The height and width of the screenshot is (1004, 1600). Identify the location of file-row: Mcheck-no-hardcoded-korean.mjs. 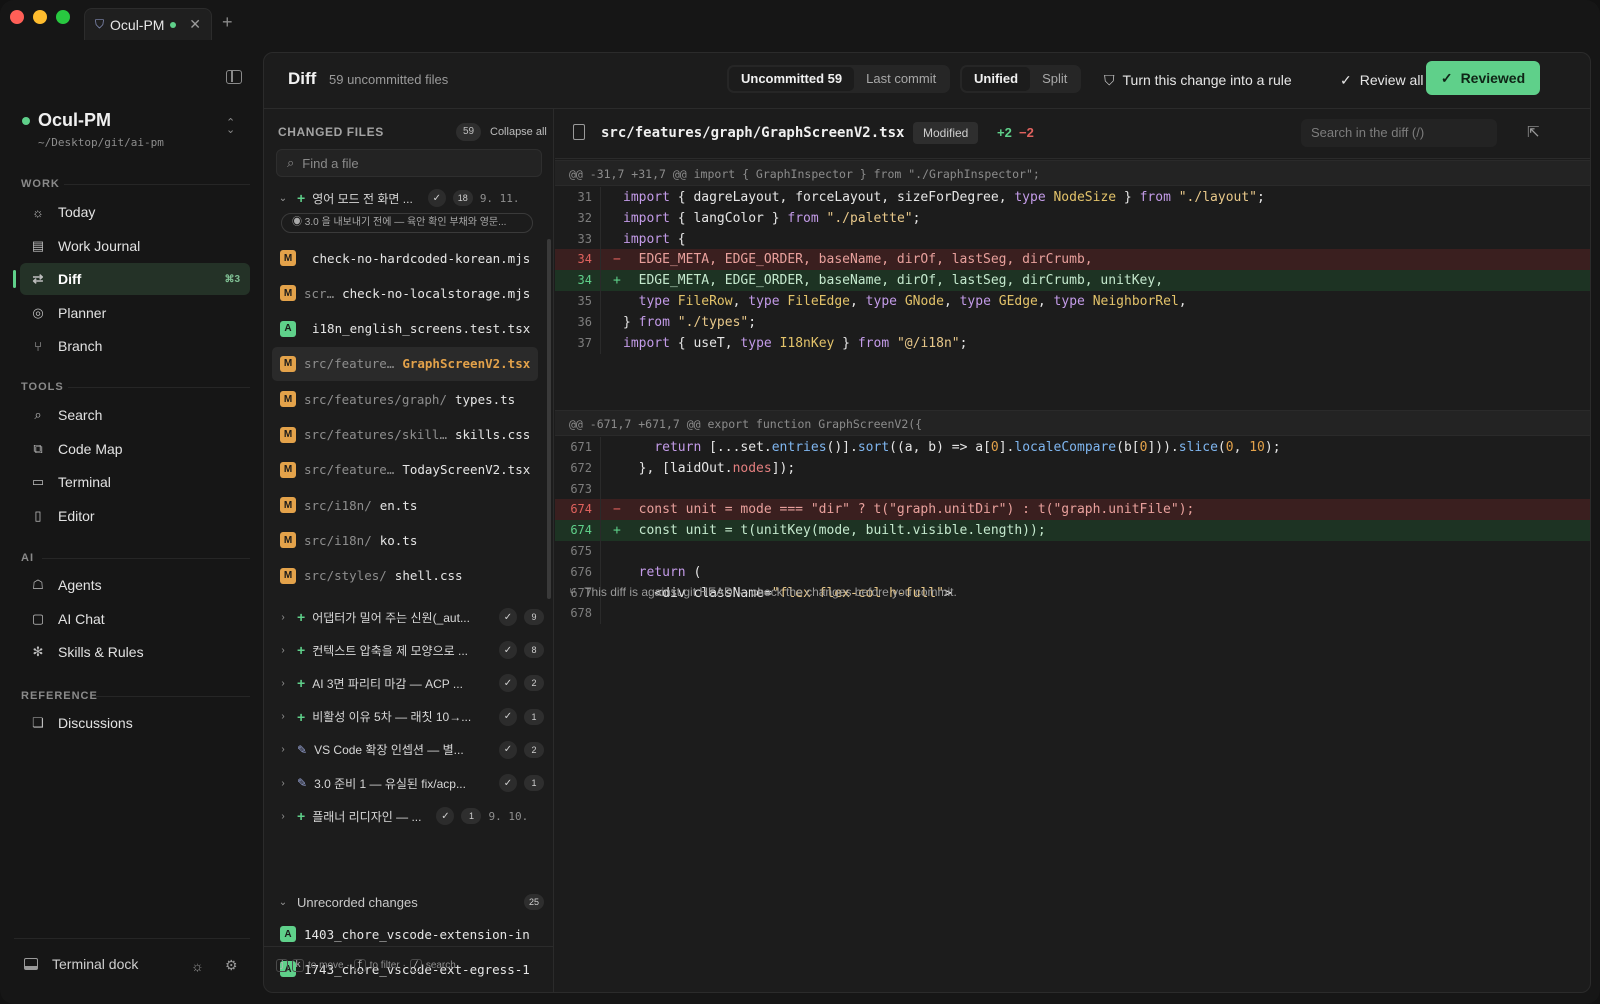
(405, 258).